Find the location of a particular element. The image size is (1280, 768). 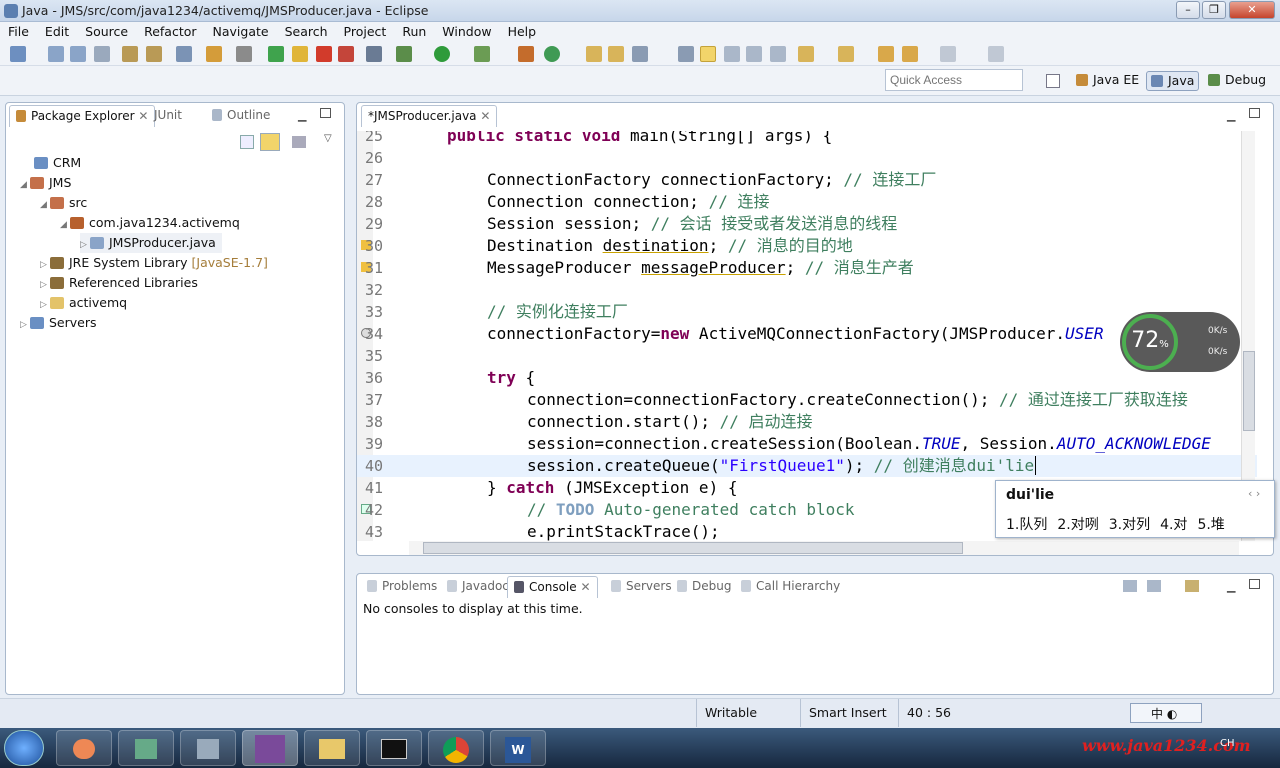

ime-status-bar: 中 ◐ is located at coordinates (1166, 713).